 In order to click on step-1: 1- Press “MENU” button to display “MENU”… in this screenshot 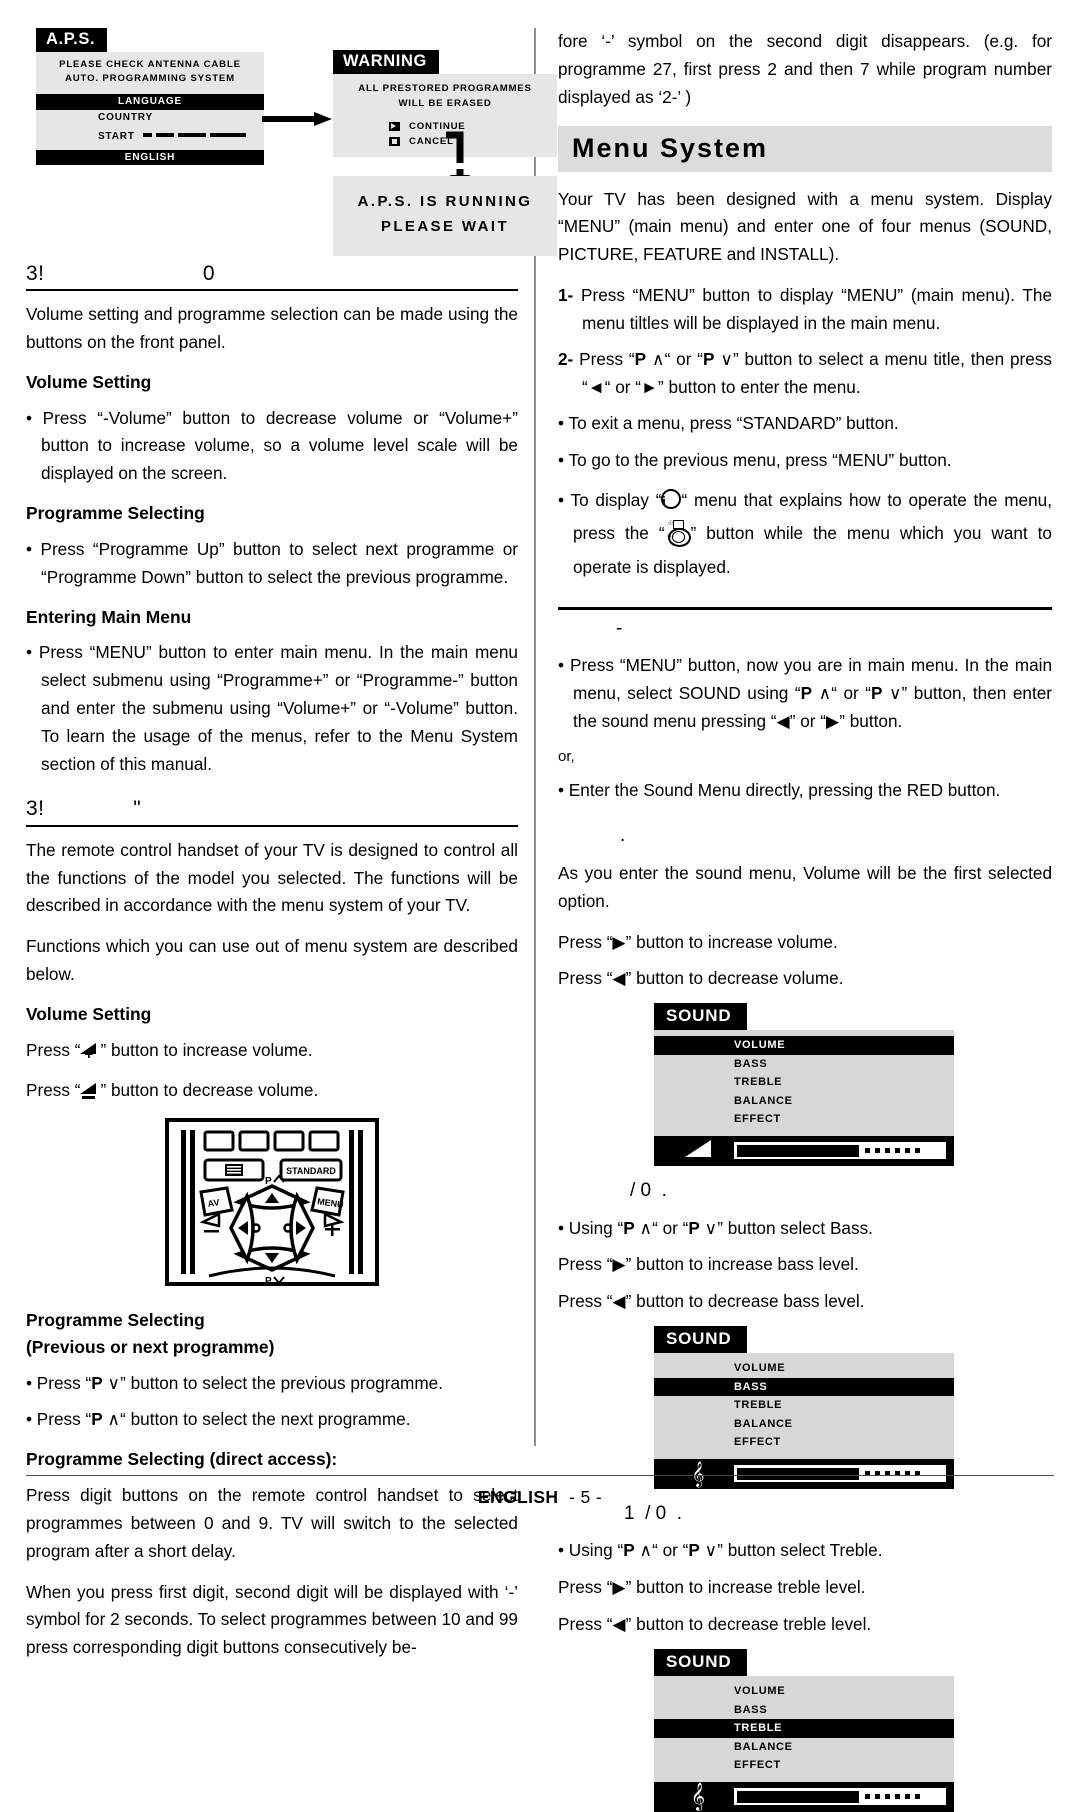, I will do `click(805, 309)`.